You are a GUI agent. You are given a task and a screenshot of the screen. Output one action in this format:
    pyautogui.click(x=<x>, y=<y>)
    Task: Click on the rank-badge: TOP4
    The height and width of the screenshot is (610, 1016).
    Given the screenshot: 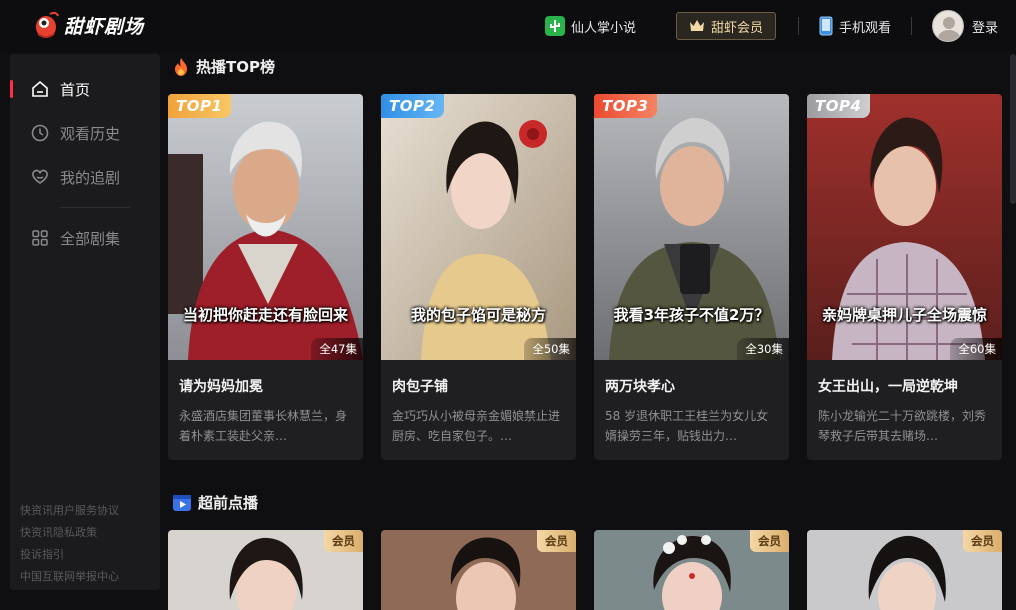 What is the action you would take?
    pyautogui.click(x=839, y=106)
    